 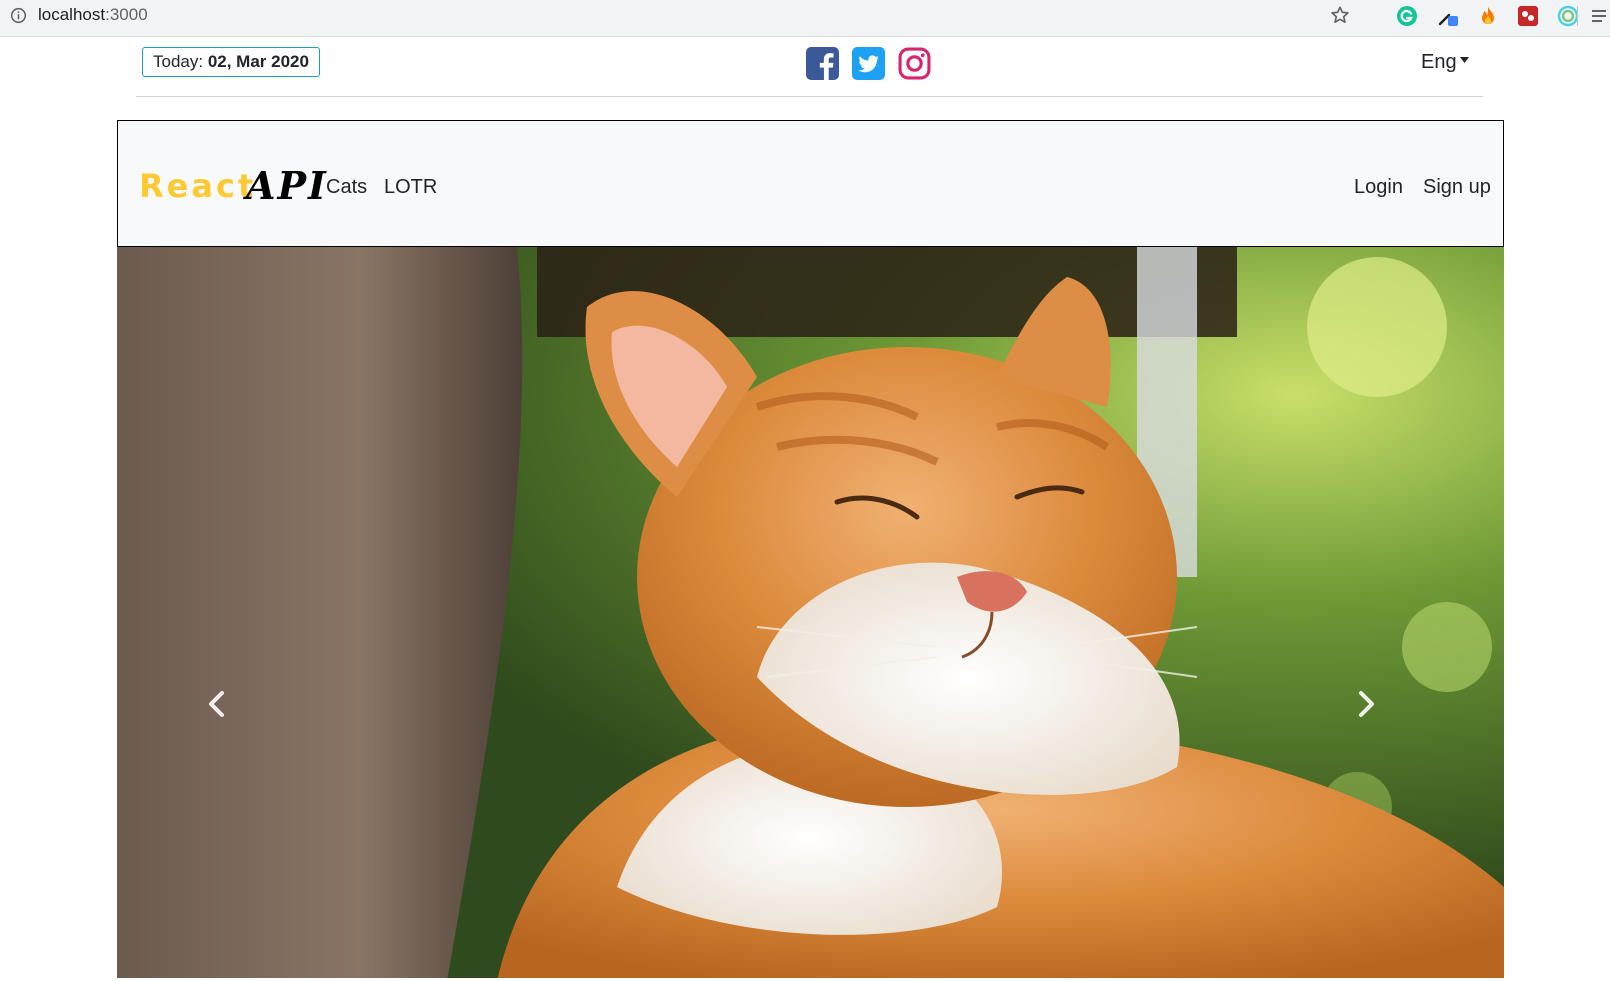 I want to click on circle-extension-icon, so click(x=1568, y=16).